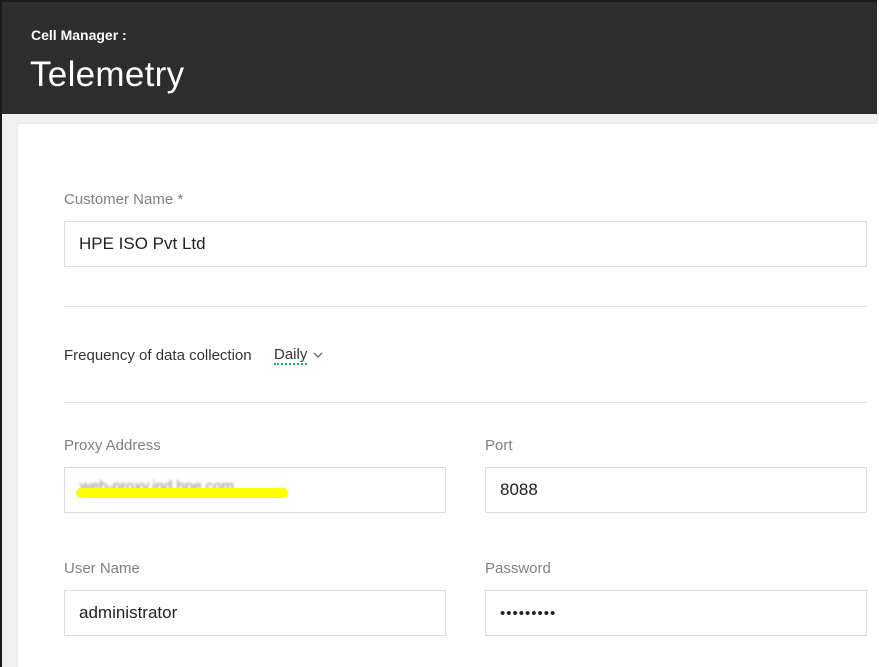  What do you see at coordinates (499, 445) in the screenshot?
I see `port-label: Port` at bounding box center [499, 445].